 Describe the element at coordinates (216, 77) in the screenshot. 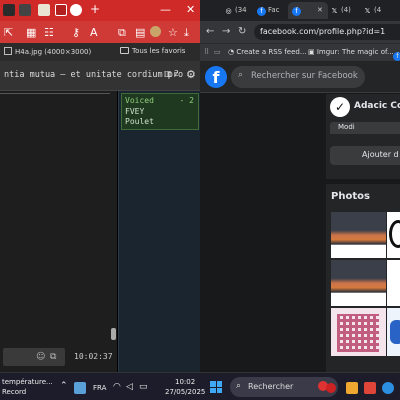

I see `facebook-logo: f` at that location.